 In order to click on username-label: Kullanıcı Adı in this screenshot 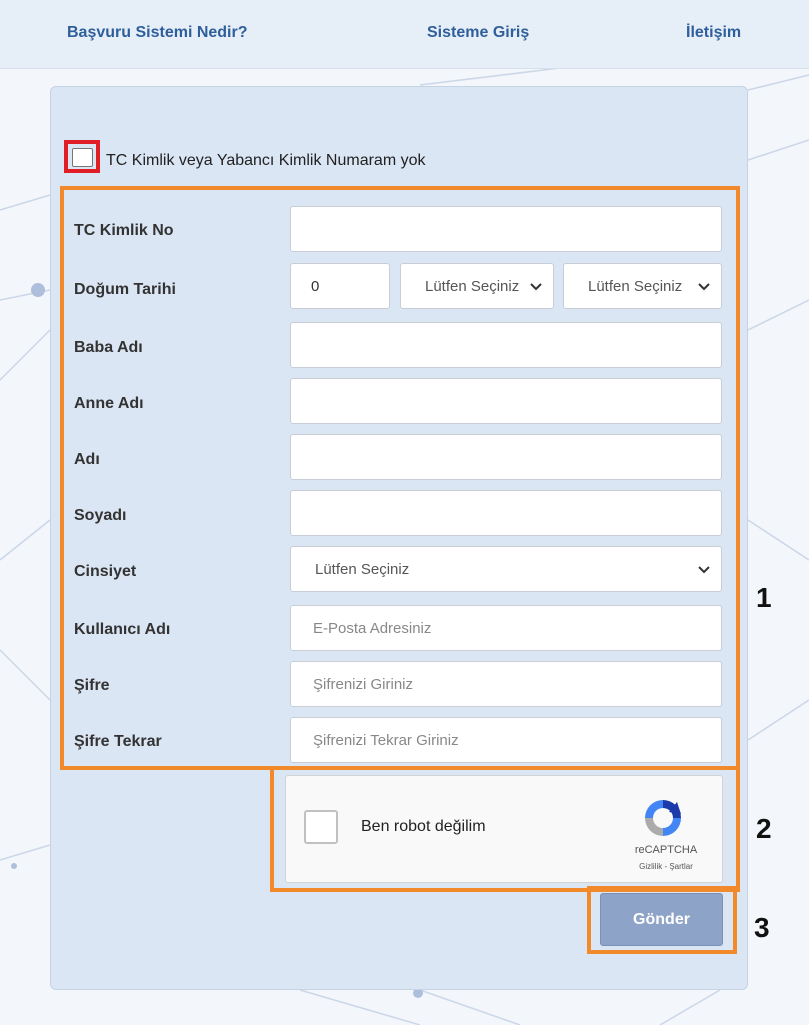, I will do `click(122, 629)`.